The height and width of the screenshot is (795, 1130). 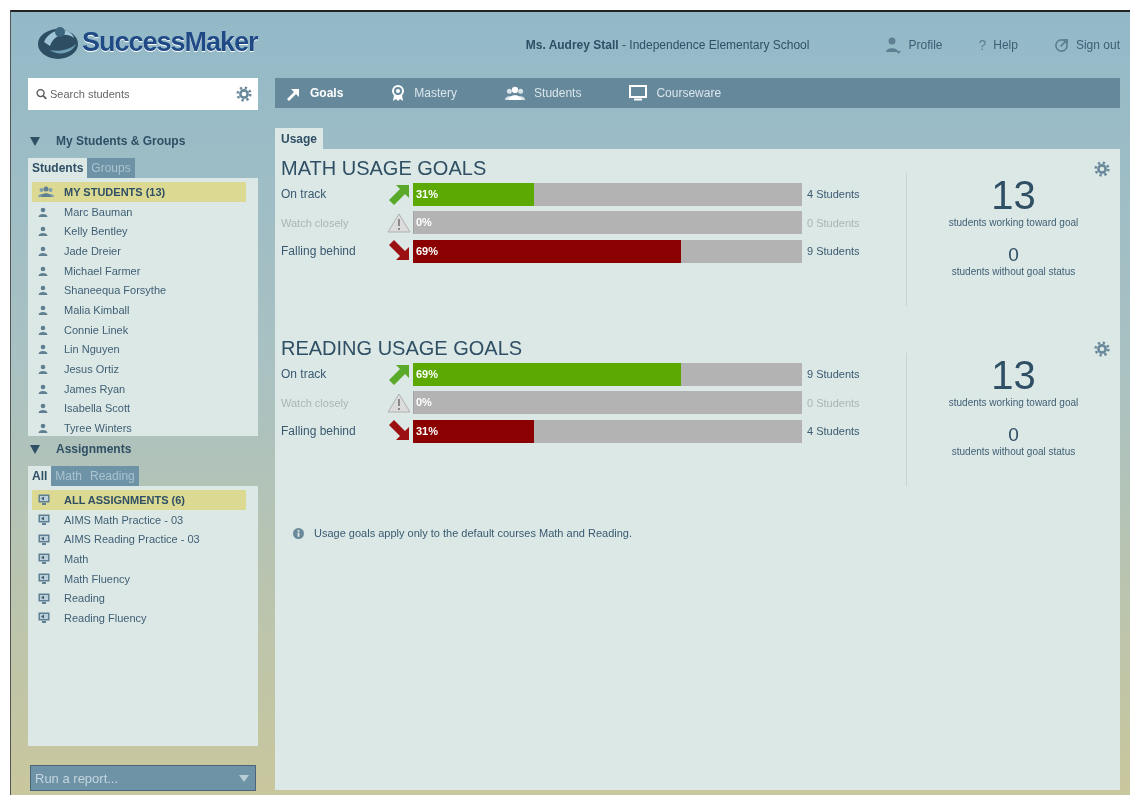 I want to click on sign-out-icon, so click(x=1061, y=45).